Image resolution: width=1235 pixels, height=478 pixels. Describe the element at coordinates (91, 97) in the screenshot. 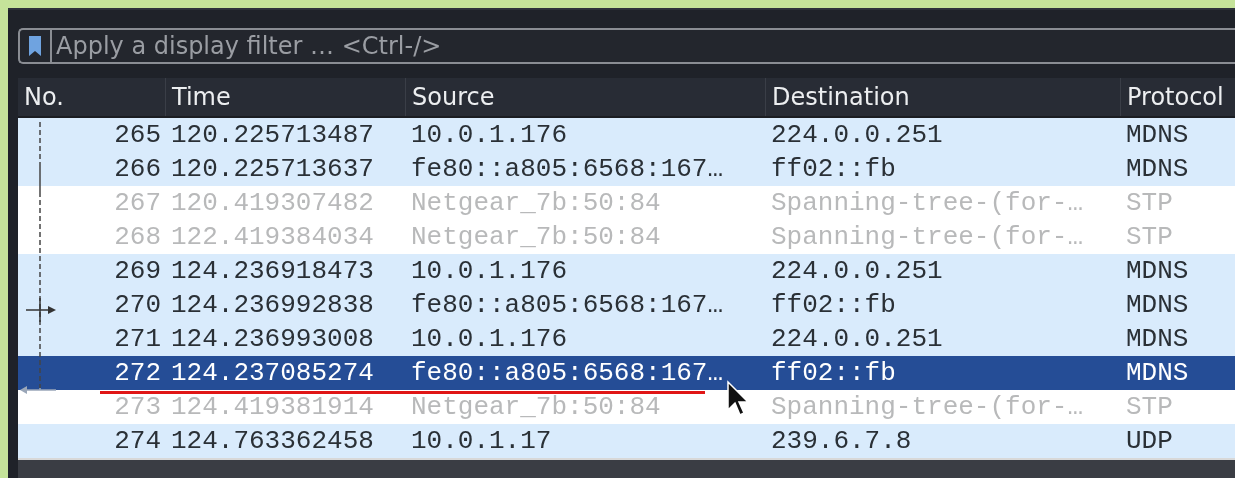

I see `column-header: No.` at that location.